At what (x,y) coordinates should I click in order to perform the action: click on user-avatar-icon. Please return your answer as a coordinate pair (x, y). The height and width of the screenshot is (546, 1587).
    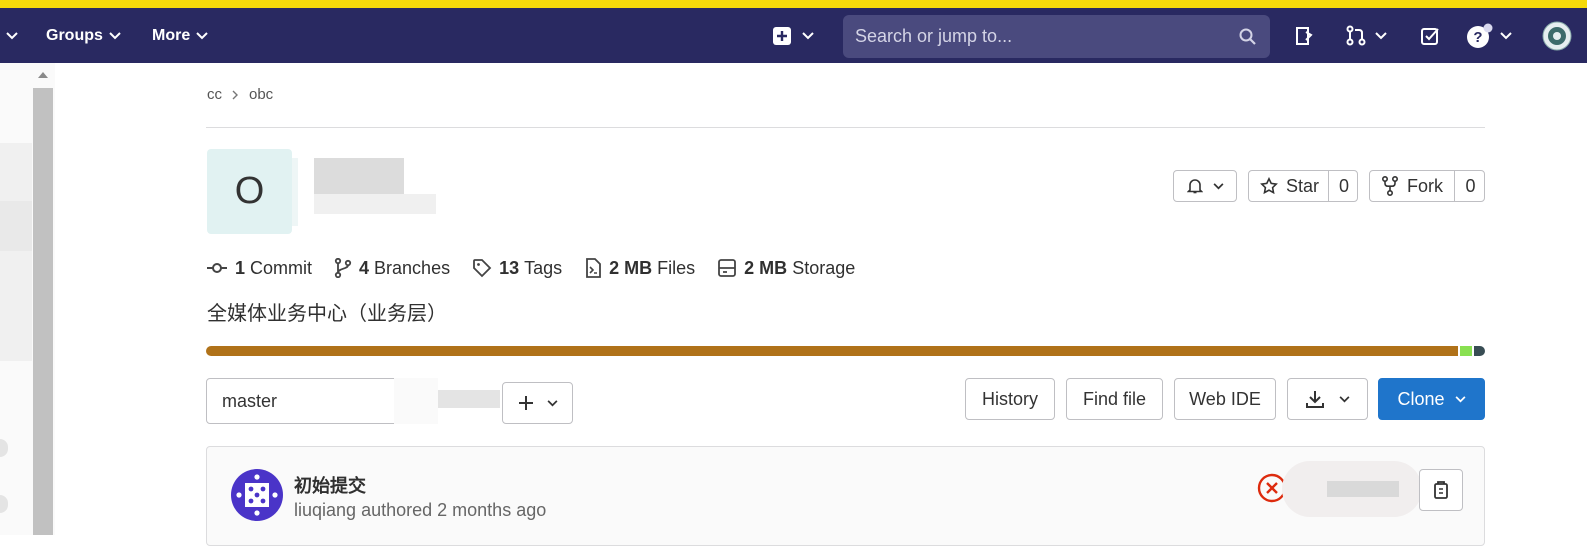
    Looking at the image, I should click on (1557, 35).